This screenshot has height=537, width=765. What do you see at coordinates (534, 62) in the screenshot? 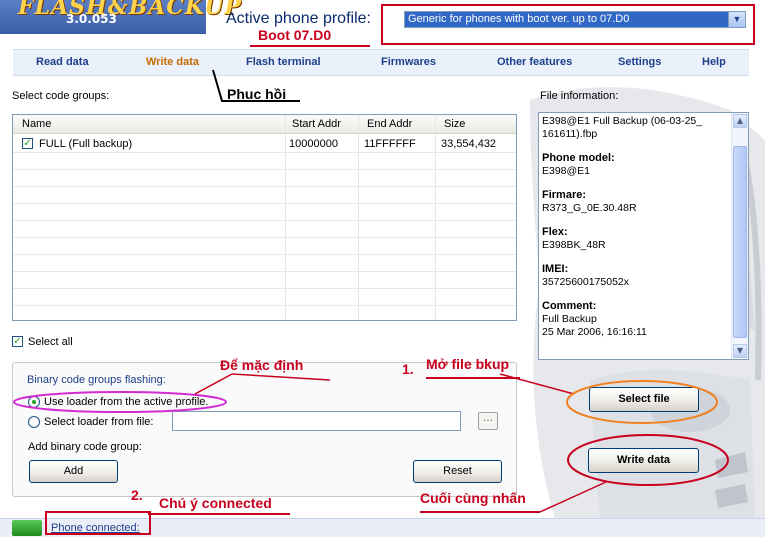
I see `menu-other-features: Other features` at bounding box center [534, 62].